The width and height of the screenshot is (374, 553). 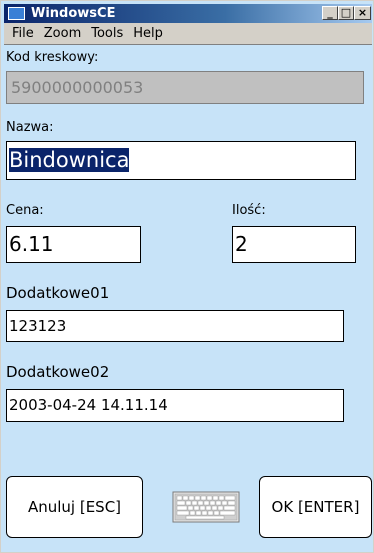 I want to click on name-field: Bindownica, so click(x=181, y=160).